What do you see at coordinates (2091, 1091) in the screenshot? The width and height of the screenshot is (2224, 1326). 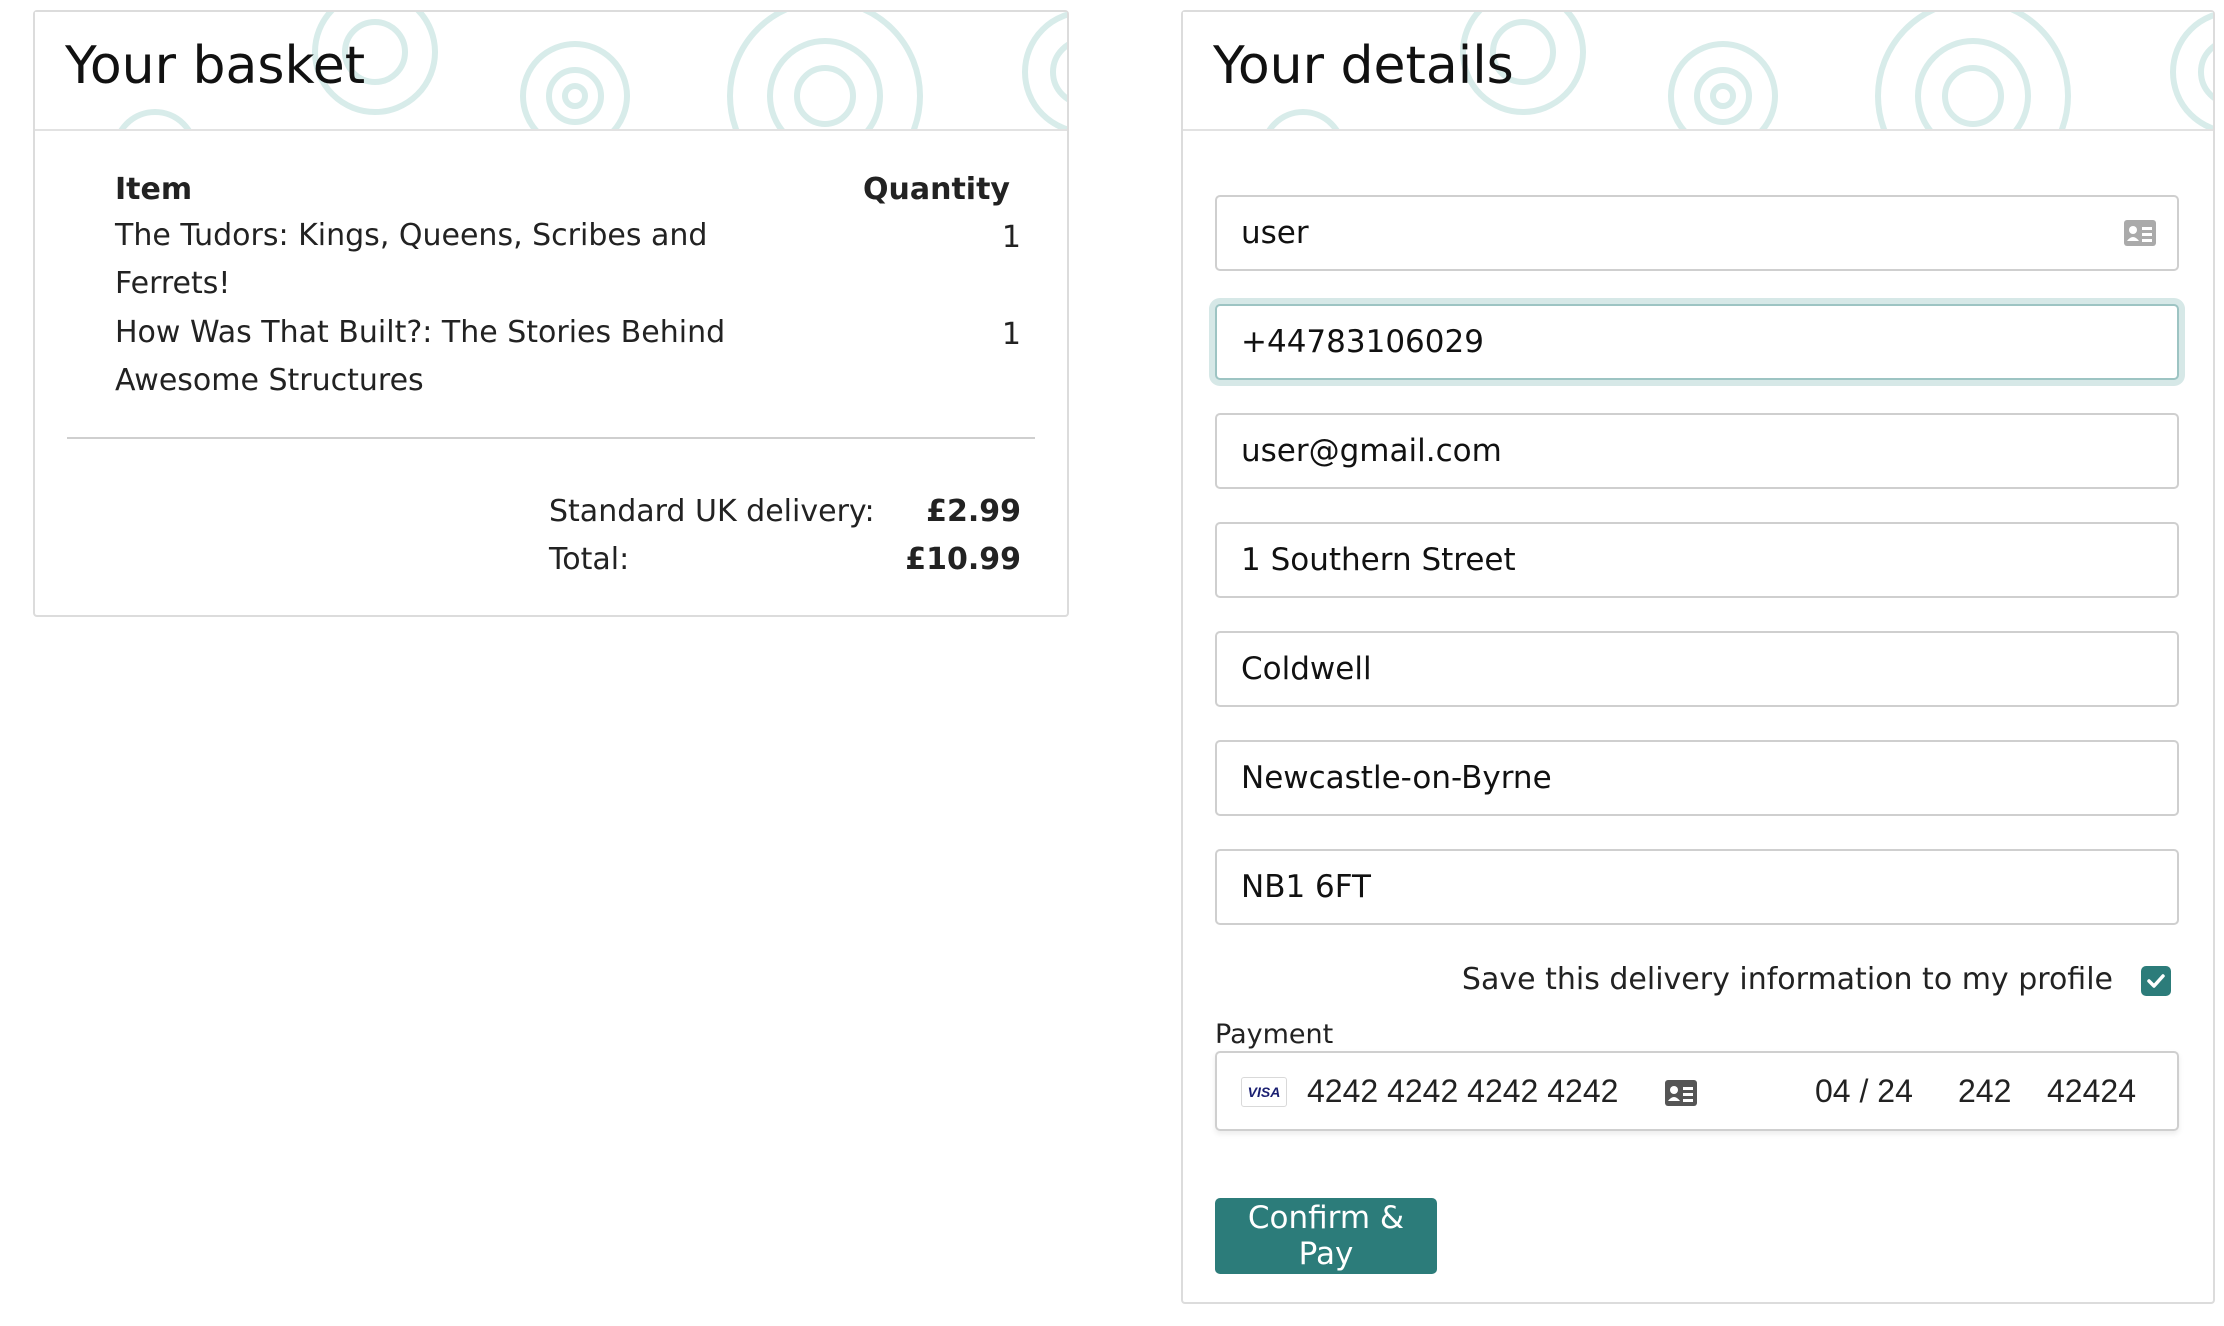 I see `card-postcode-input: 42424` at bounding box center [2091, 1091].